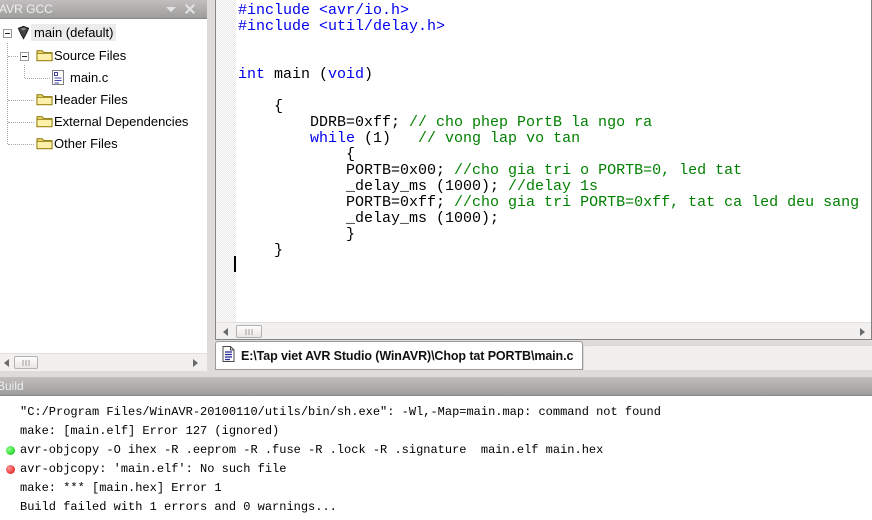  Describe the element at coordinates (445, 122) in the screenshot. I see `code-line: DDRB=0xff; // cho phep PortB la ngo ra` at that location.